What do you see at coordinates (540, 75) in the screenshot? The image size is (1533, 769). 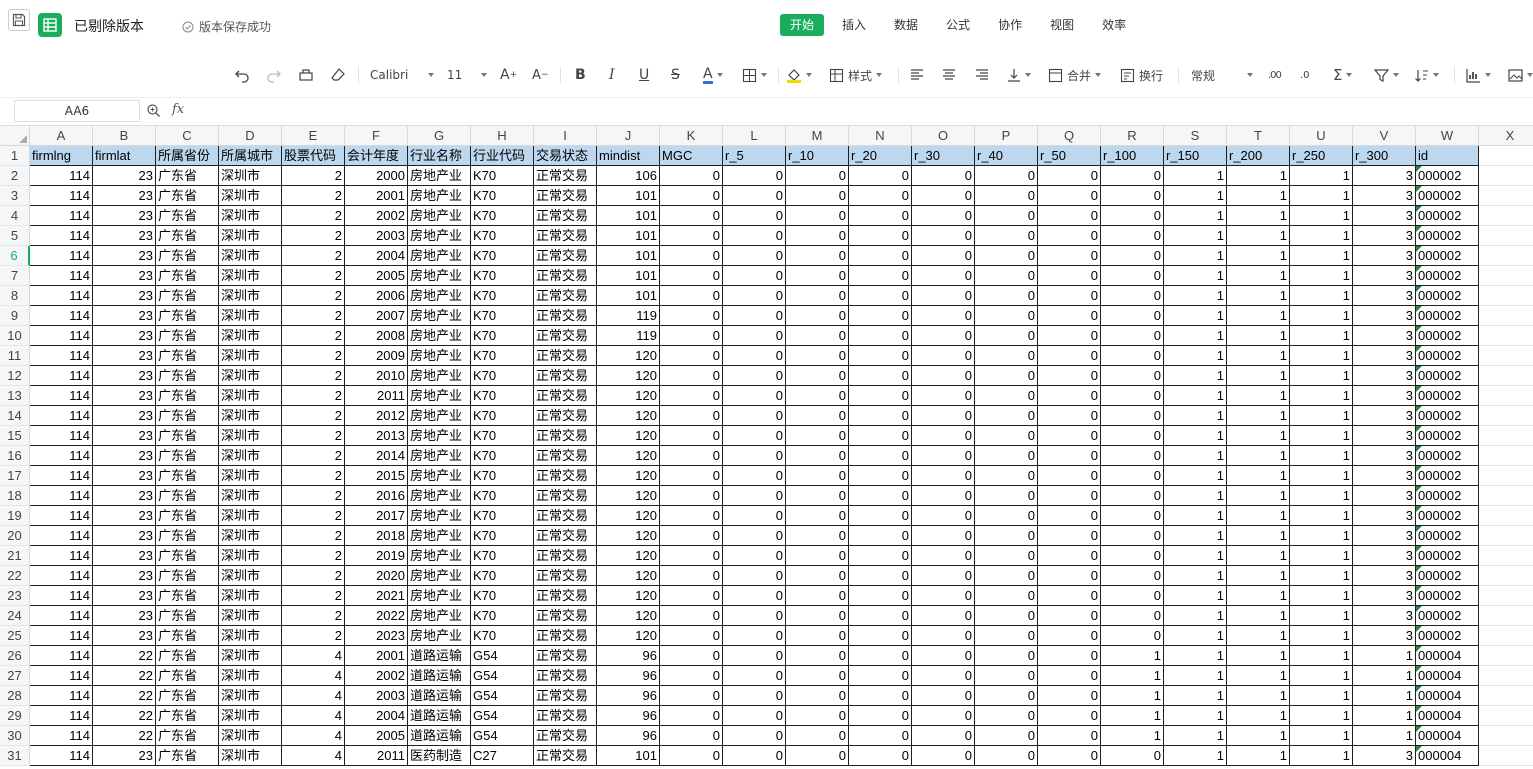 I see `decrease-font-icon: A −` at bounding box center [540, 75].